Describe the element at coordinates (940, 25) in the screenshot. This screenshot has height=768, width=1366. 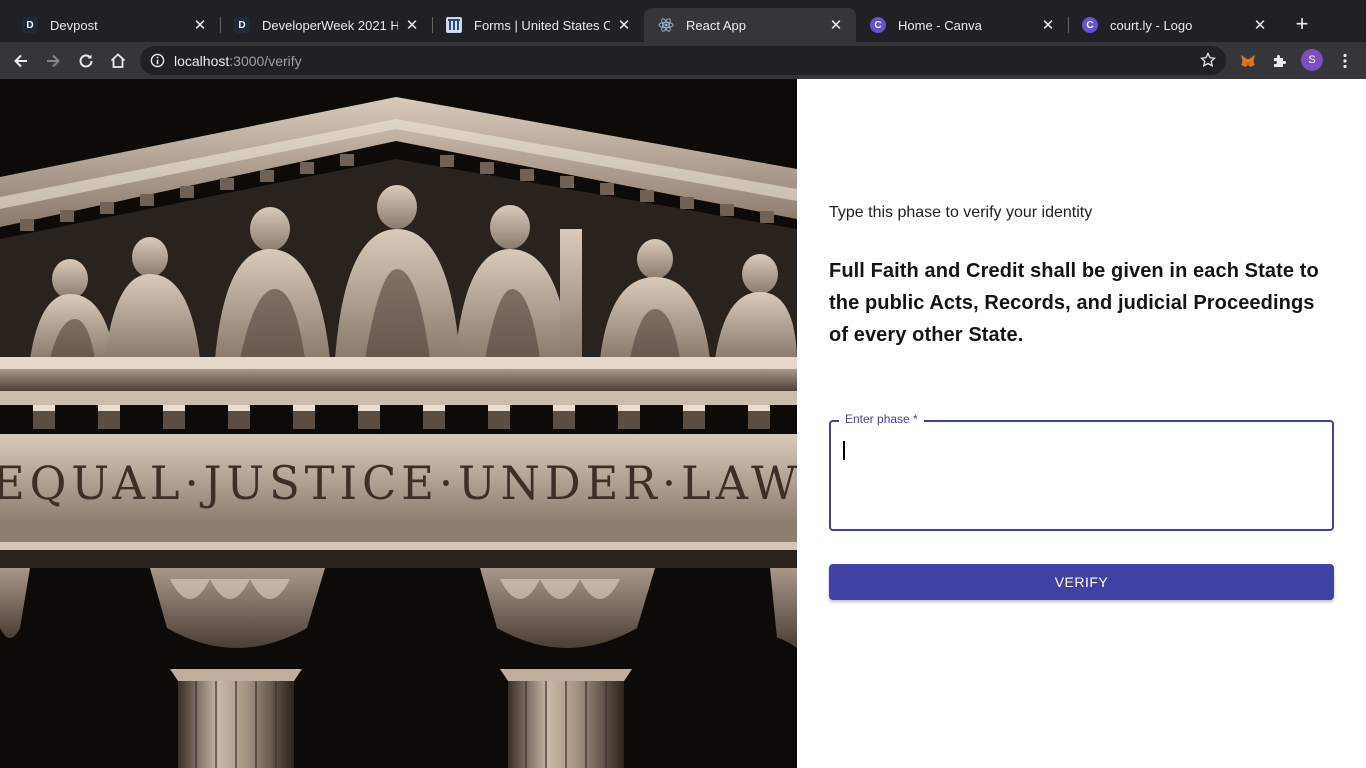
I see `tab-title: Home - Canva` at that location.